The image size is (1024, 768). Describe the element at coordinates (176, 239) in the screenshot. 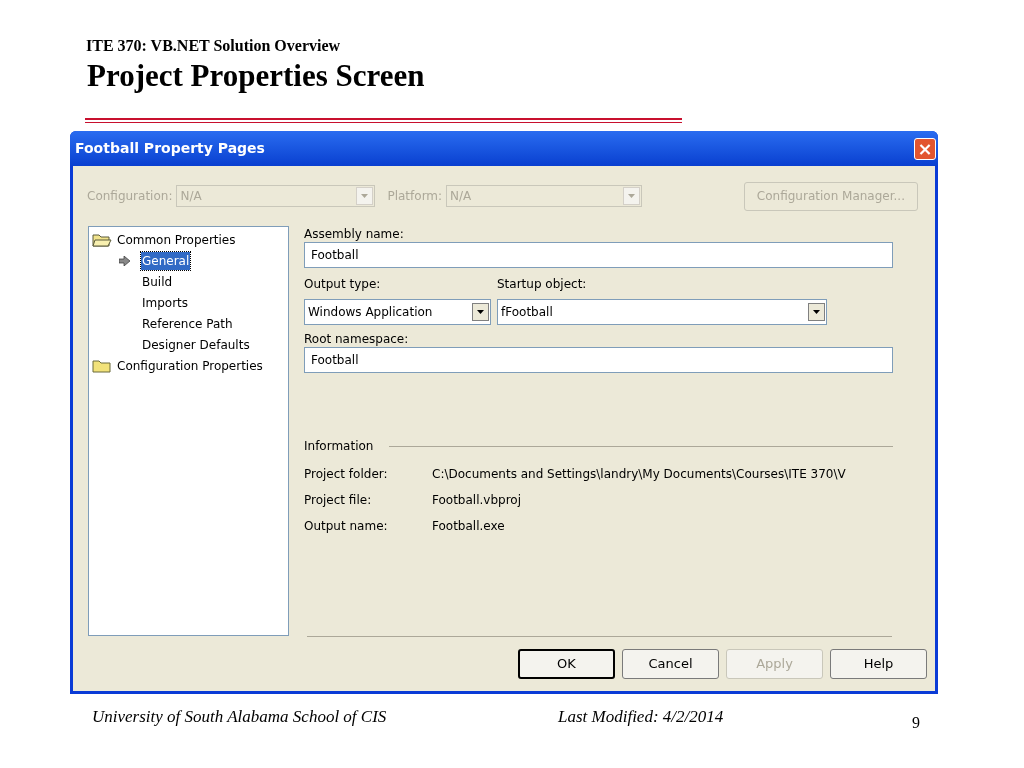

I see `tree-item: Common Properties` at that location.